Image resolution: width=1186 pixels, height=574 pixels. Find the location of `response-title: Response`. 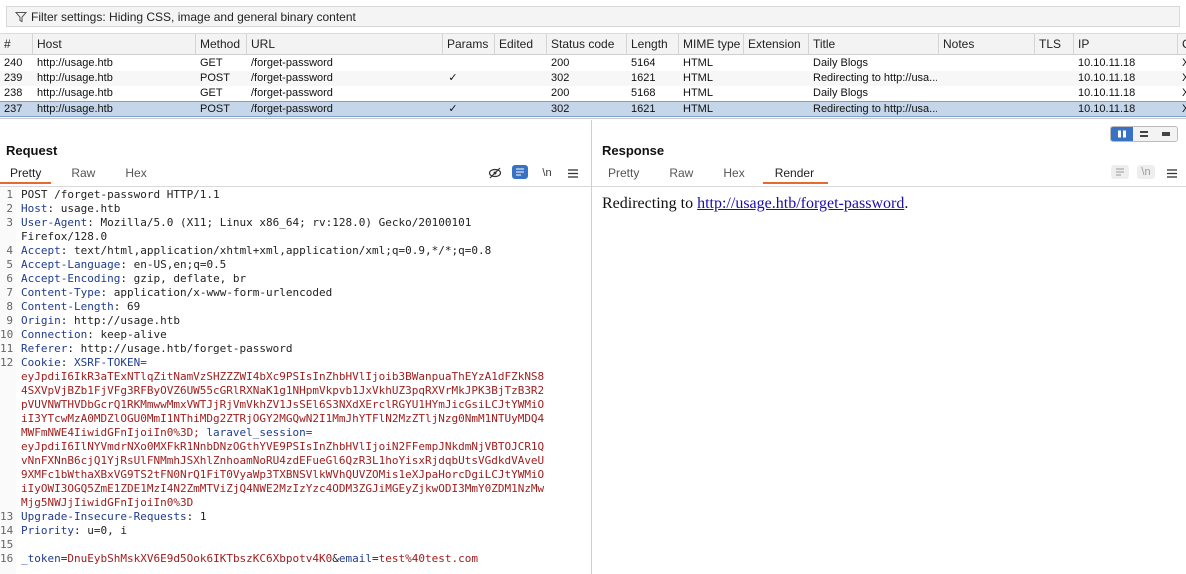

response-title: Response is located at coordinates (633, 150).